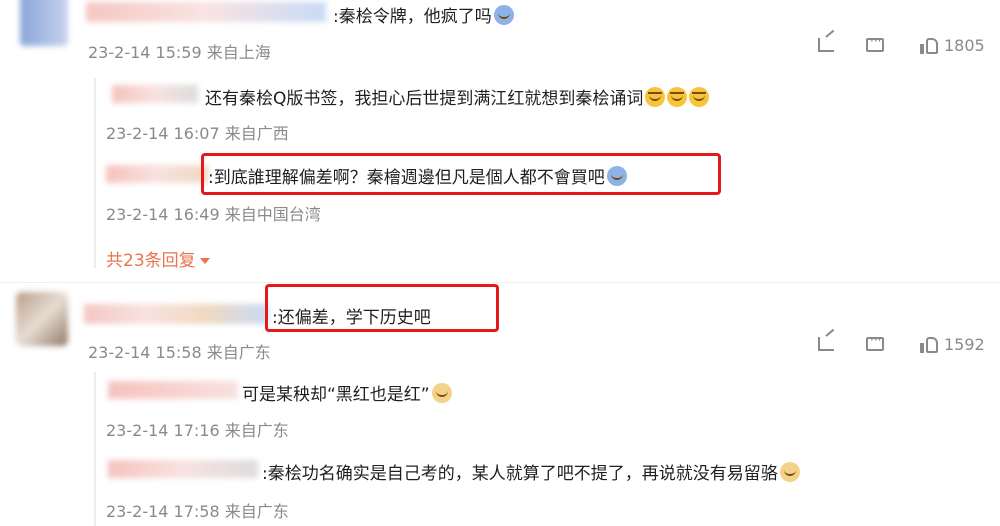  What do you see at coordinates (151, 261) in the screenshot?
I see `more-replies-label: 共23条回复` at bounding box center [151, 261].